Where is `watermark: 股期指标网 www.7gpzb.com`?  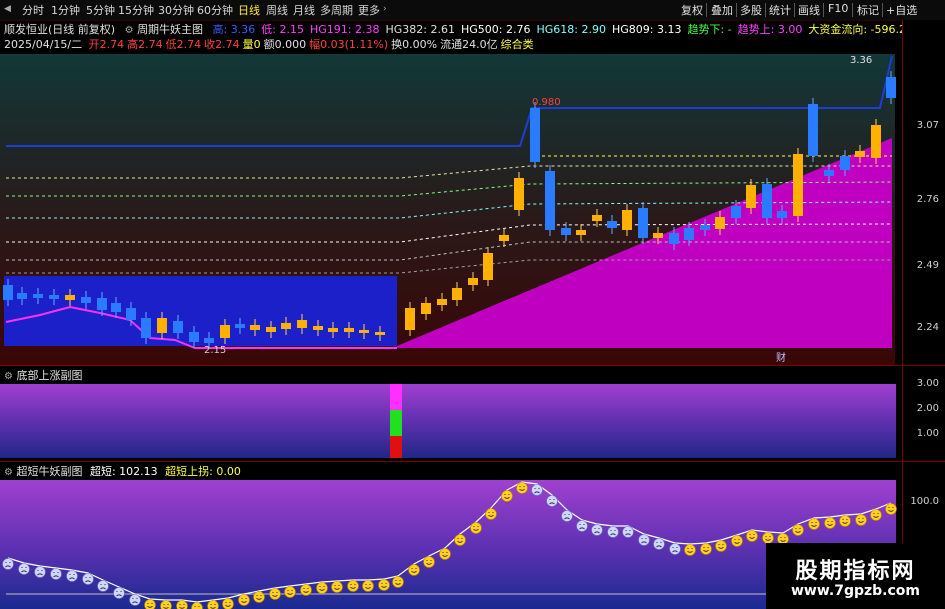
watermark: 股期指标网 www.7gpzb.com is located at coordinates (855, 576).